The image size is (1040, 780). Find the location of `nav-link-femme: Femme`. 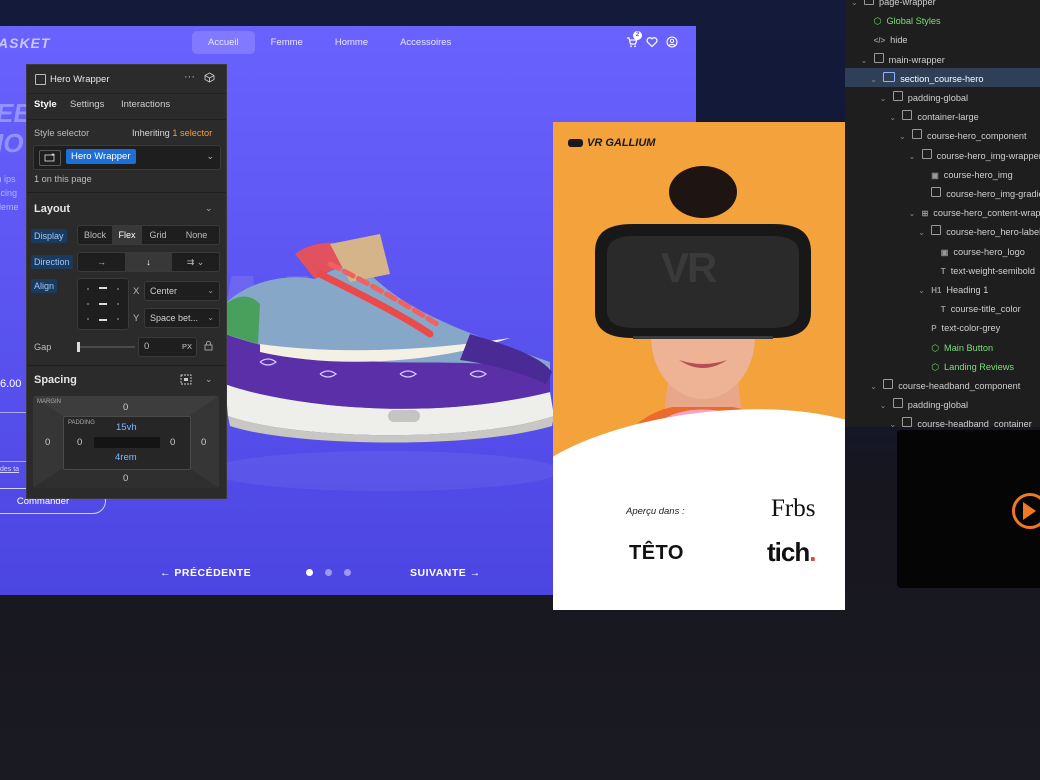

nav-link-femme: Femme is located at coordinates (287, 42).